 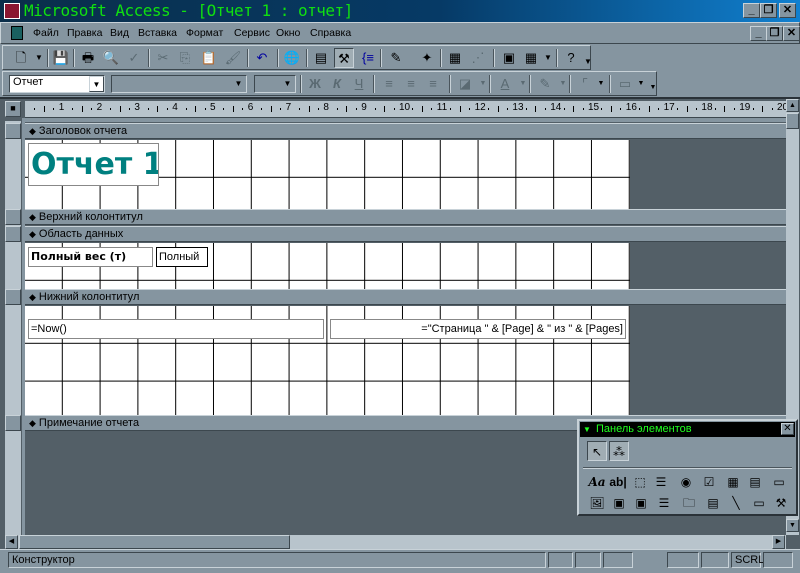 What do you see at coordinates (406, 109) in the screenshot?
I see `horizontal-ruler: 1 2 3 4 5 6 7 8 9 10 11 12 13 14 15 16 17 18 19 20` at bounding box center [406, 109].